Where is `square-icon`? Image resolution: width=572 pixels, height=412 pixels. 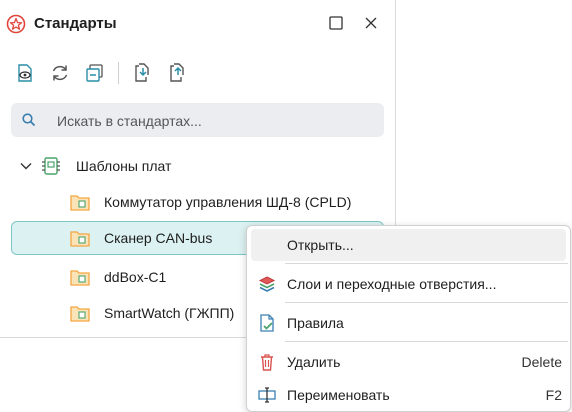 square-icon is located at coordinates (336, 23).